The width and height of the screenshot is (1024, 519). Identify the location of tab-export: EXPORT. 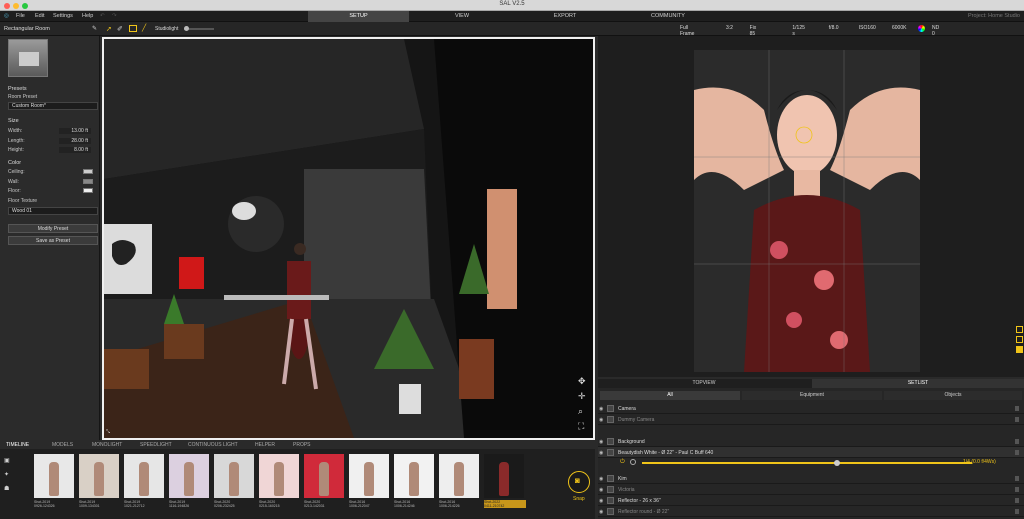
(565, 16).